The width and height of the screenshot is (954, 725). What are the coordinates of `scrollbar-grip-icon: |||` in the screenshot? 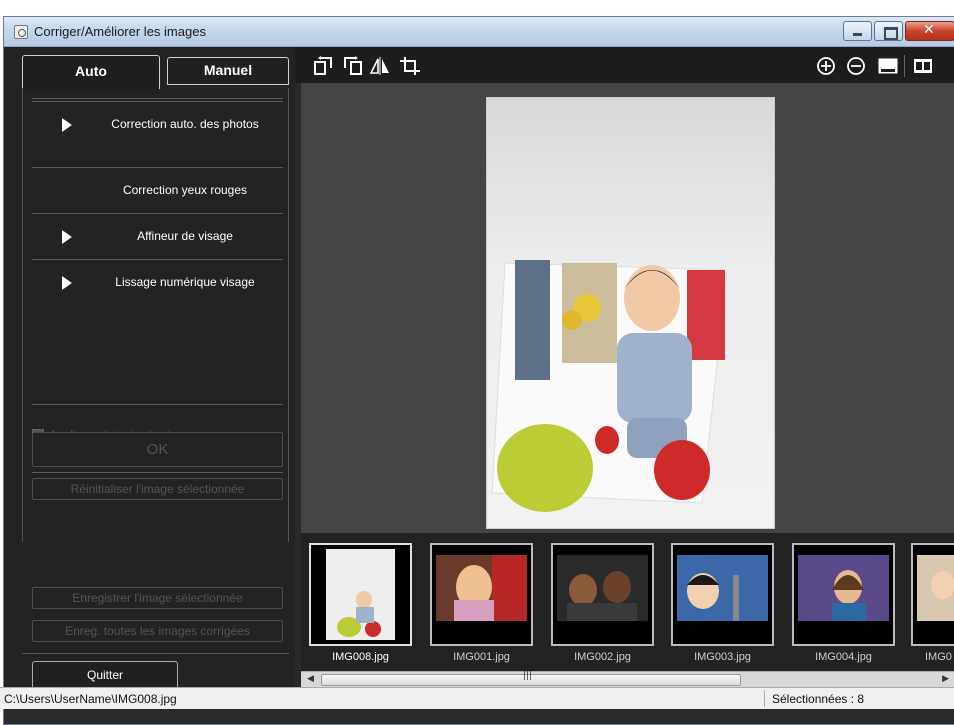 It's located at (528, 676).